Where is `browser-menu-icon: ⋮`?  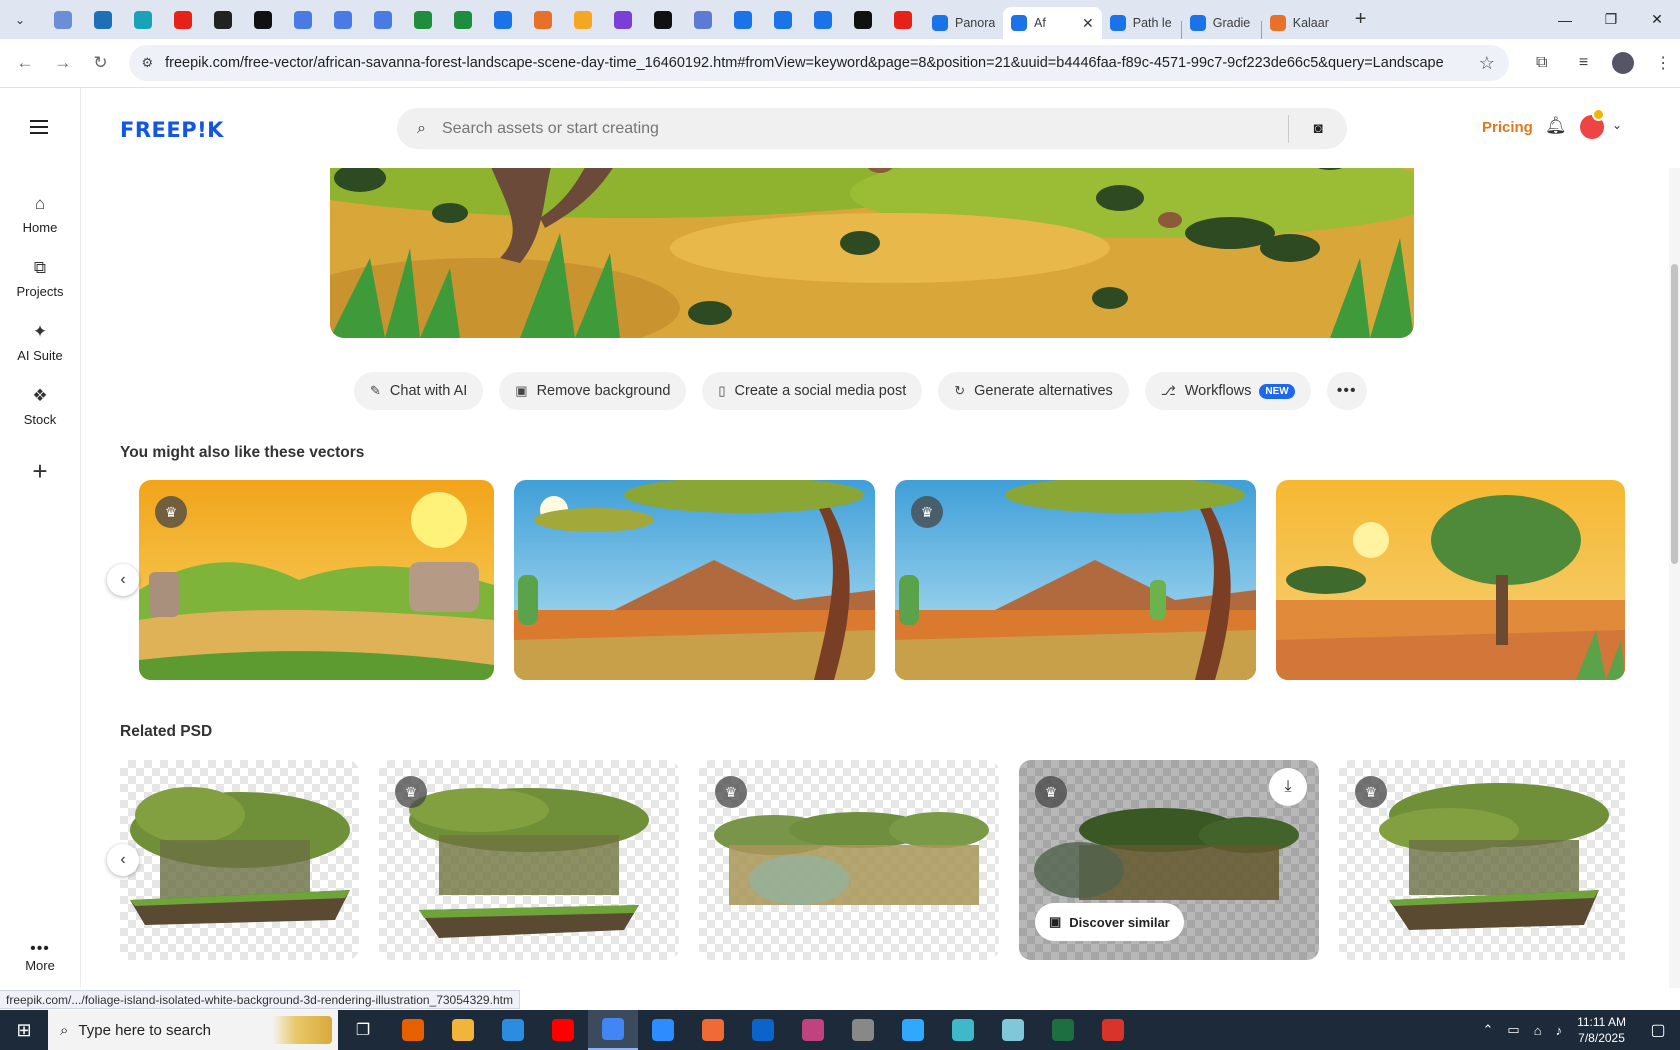
browser-menu-icon: ⋮ is located at coordinates (1663, 63).